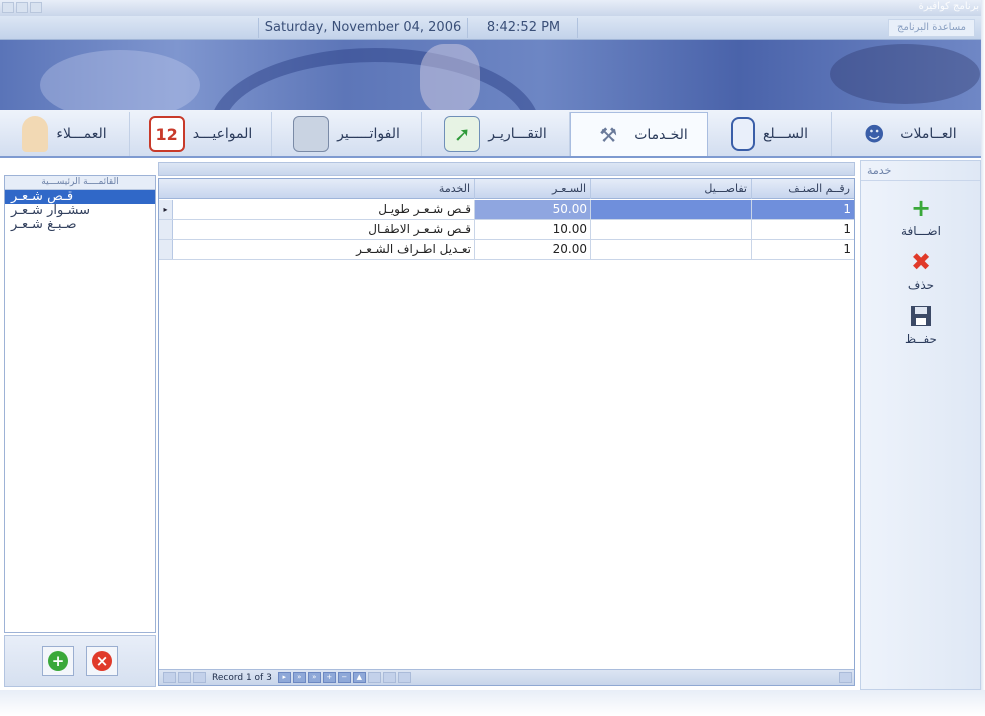 The height and width of the screenshot is (716, 985). What do you see at coordinates (299, 677) in the screenshot?
I see `next-page-button: »` at bounding box center [299, 677].